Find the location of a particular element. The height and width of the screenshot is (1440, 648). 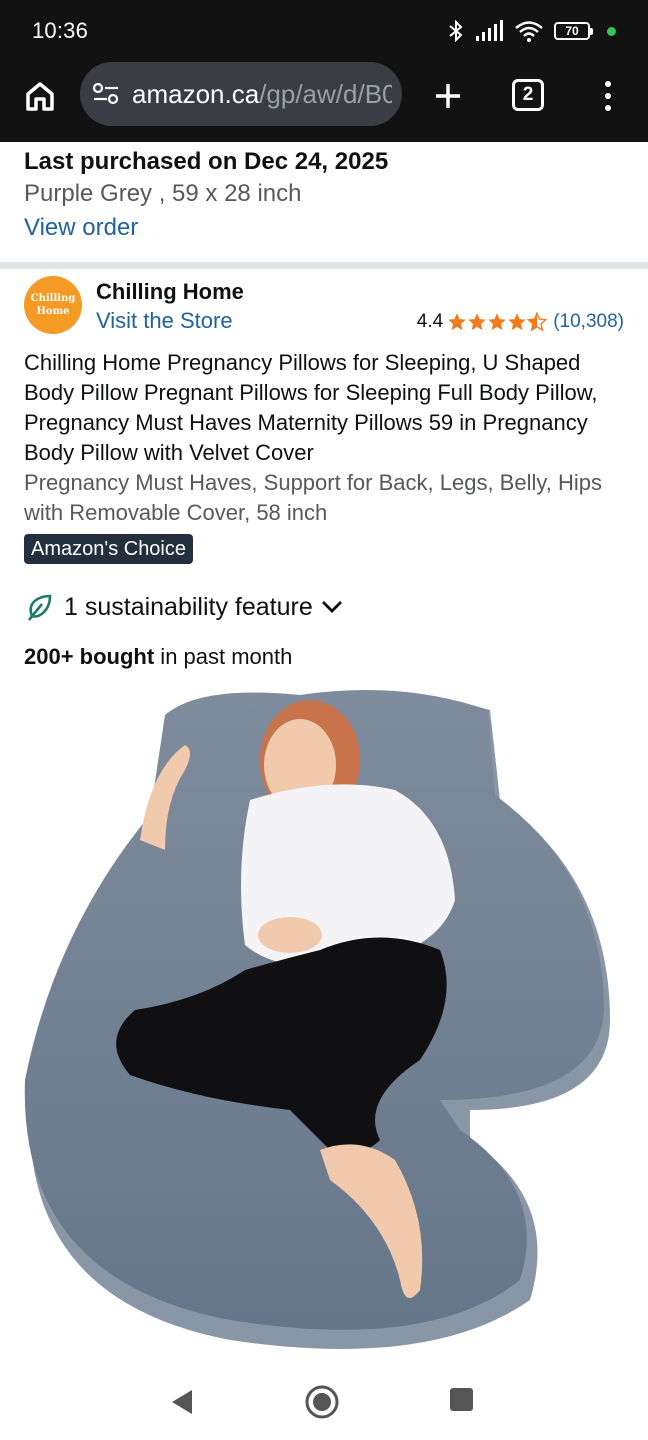

url-path: /gp/aw/d/B0 is located at coordinates (325, 94).